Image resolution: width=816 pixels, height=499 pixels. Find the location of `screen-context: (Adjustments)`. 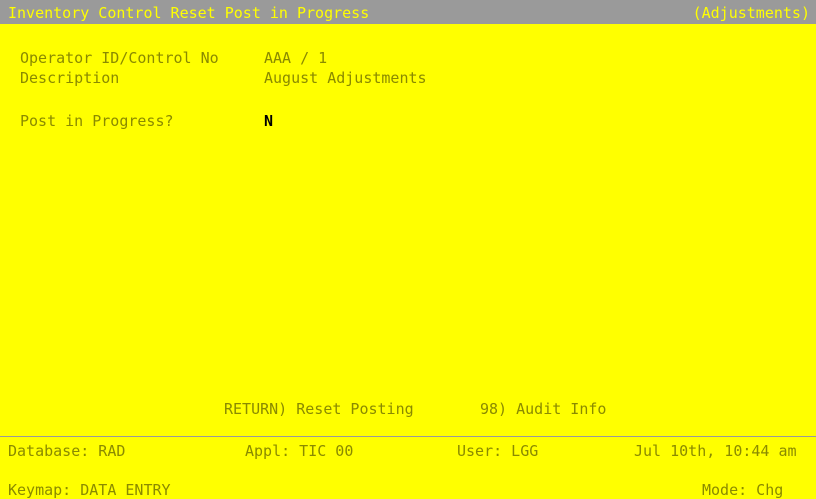

screen-context: (Adjustments) is located at coordinates (751, 13).